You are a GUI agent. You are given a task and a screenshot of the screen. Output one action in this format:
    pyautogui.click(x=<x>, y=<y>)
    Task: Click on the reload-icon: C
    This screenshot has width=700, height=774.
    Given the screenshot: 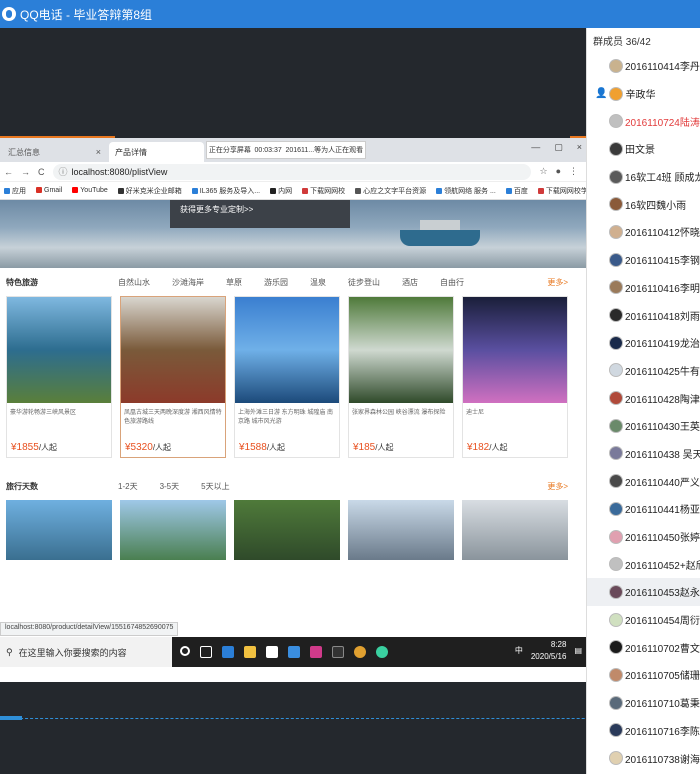 What is the action you would take?
    pyautogui.click(x=41, y=172)
    